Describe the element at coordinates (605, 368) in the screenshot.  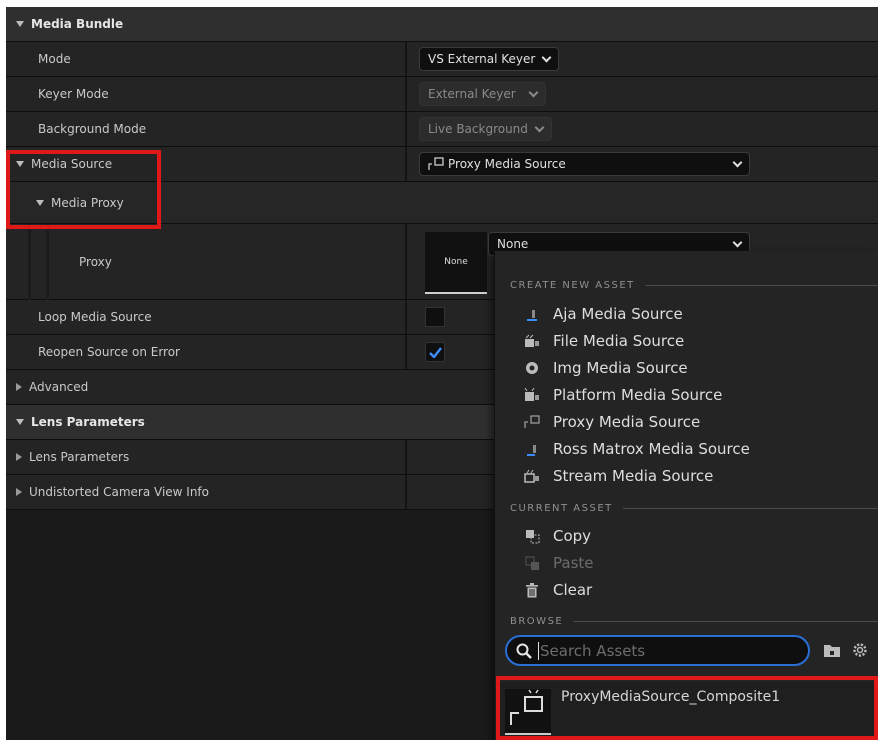
I see `menu-item-img-media-source: Img Media Source` at that location.